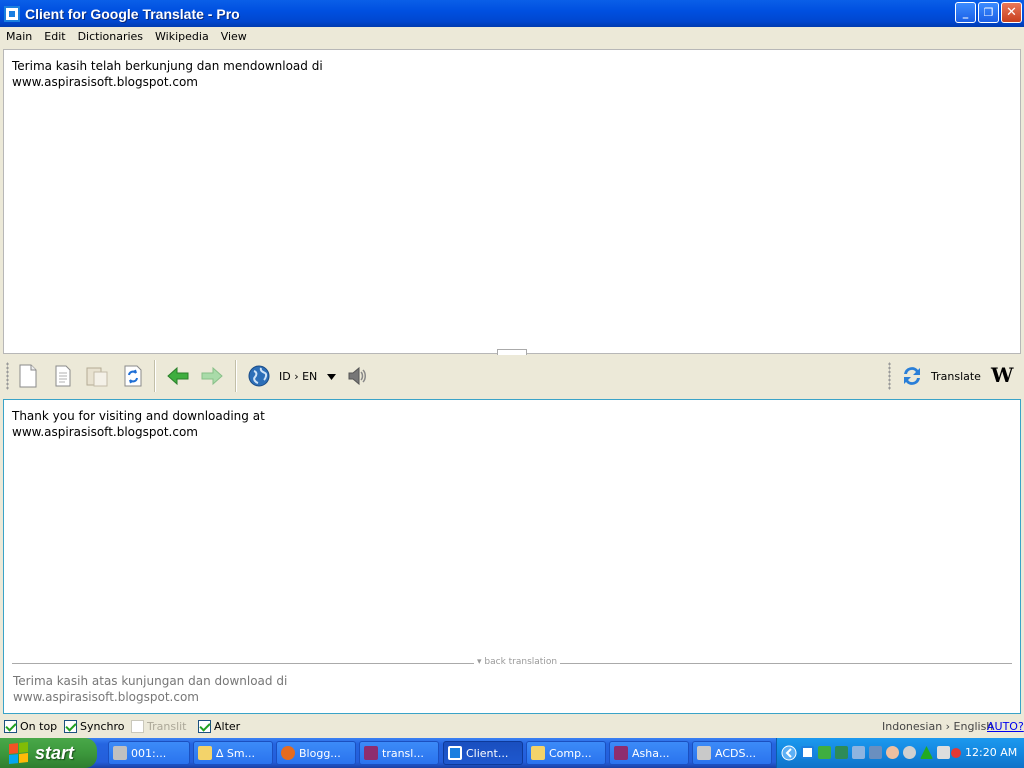  I want to click on auto-detect-link: AUTO?, so click(1005, 726).